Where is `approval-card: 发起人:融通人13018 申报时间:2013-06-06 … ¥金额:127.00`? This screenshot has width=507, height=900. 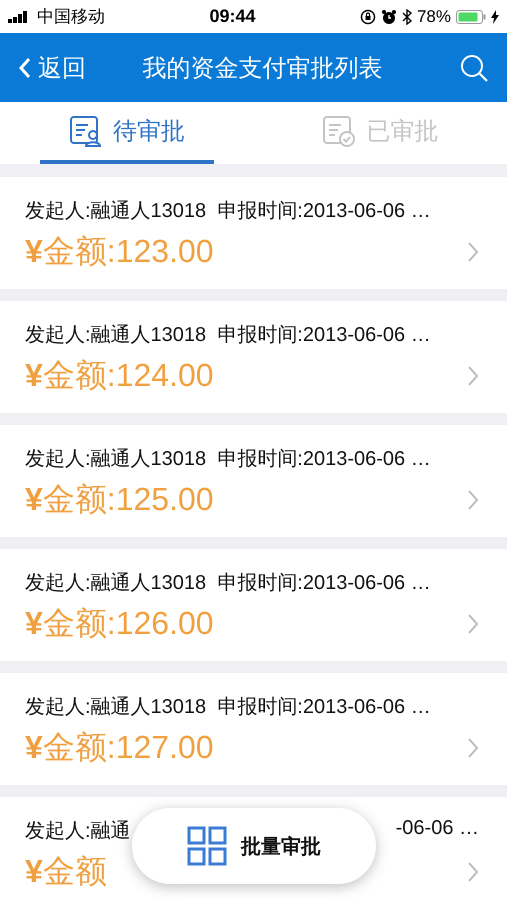 approval-card: 发起人:融通人13018 申报时间:2013-06-06 … ¥金额:127.00 is located at coordinates (253, 729).